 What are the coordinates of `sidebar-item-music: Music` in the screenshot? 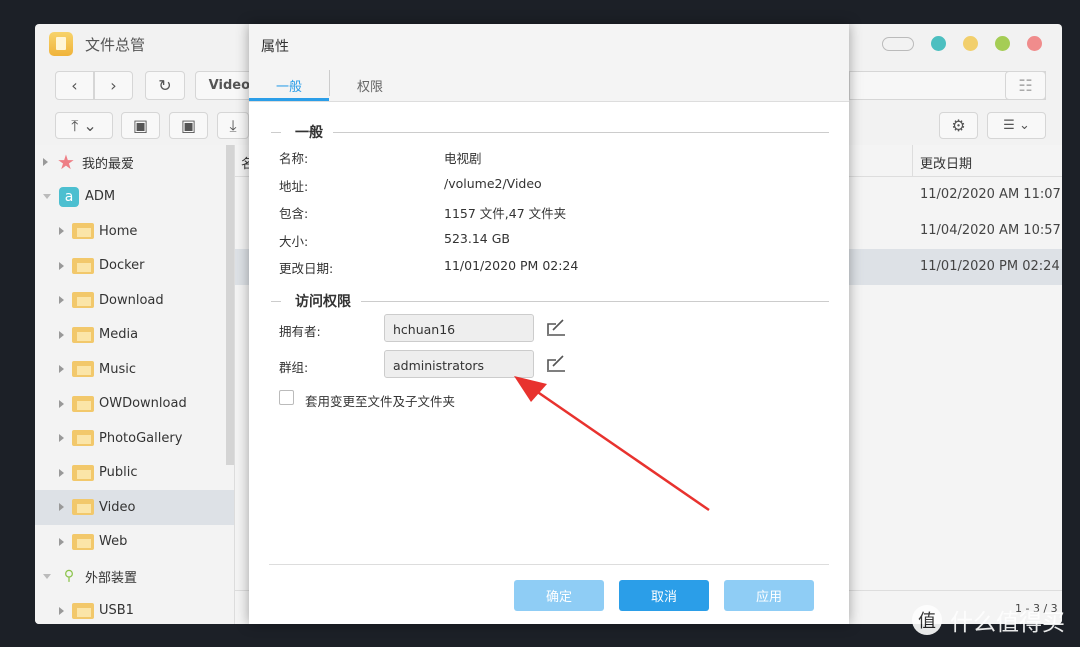 It's located at (134, 369).